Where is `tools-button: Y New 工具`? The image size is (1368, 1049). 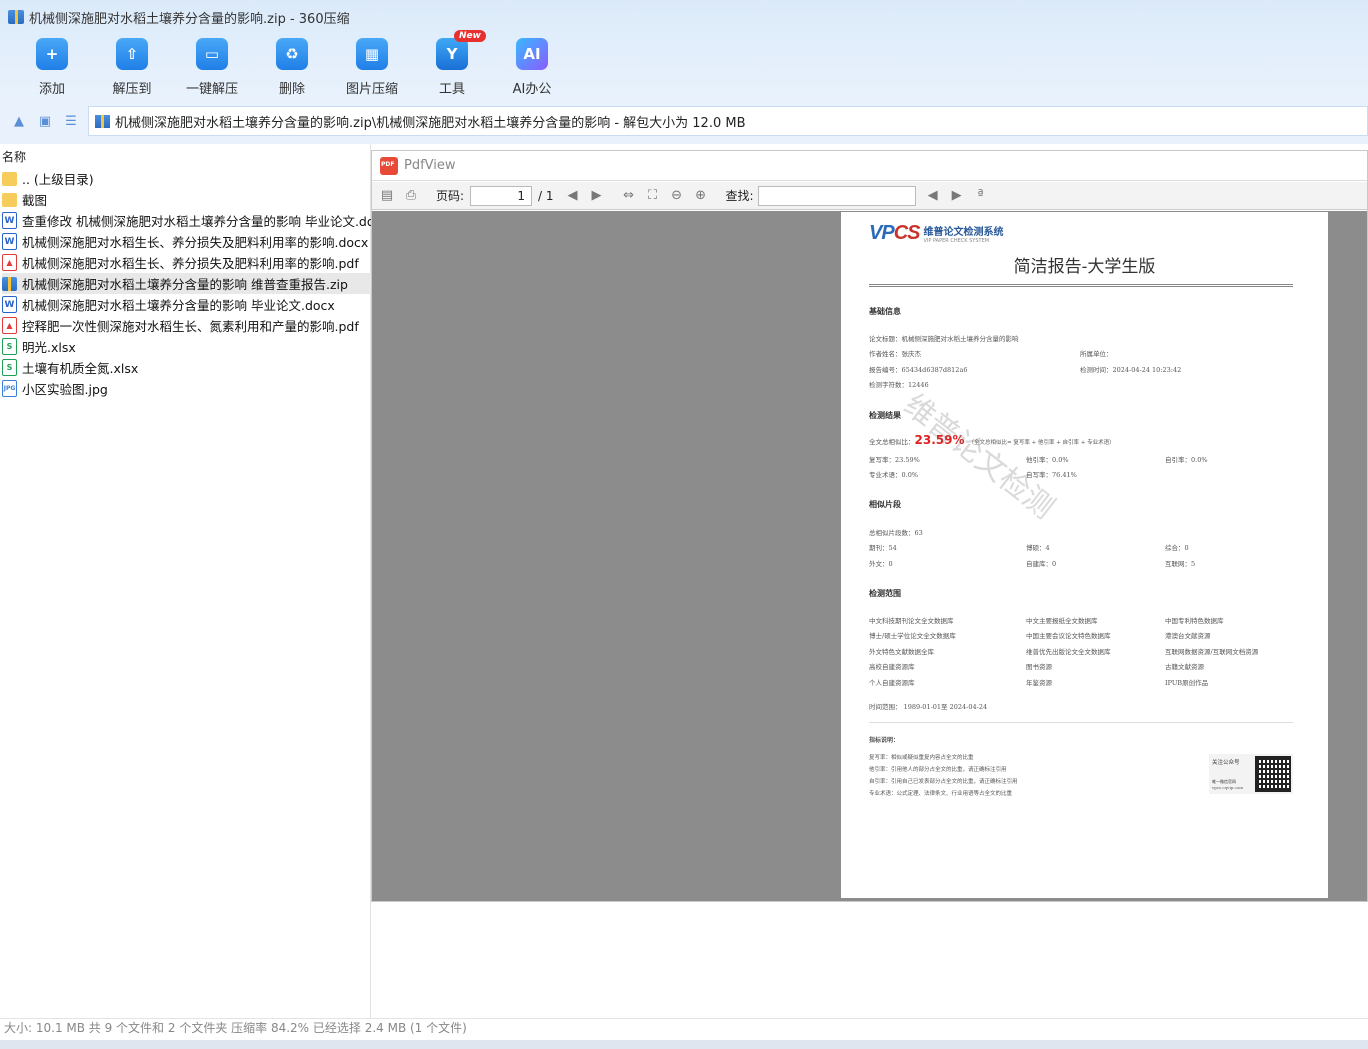 tools-button: Y New 工具 is located at coordinates (452, 63).